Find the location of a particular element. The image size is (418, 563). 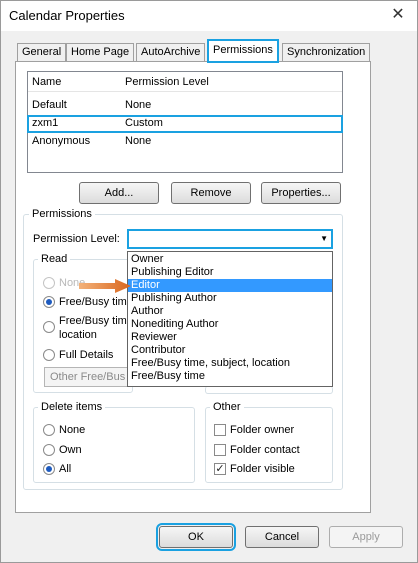

delete-all-radio is located at coordinates (49, 469).